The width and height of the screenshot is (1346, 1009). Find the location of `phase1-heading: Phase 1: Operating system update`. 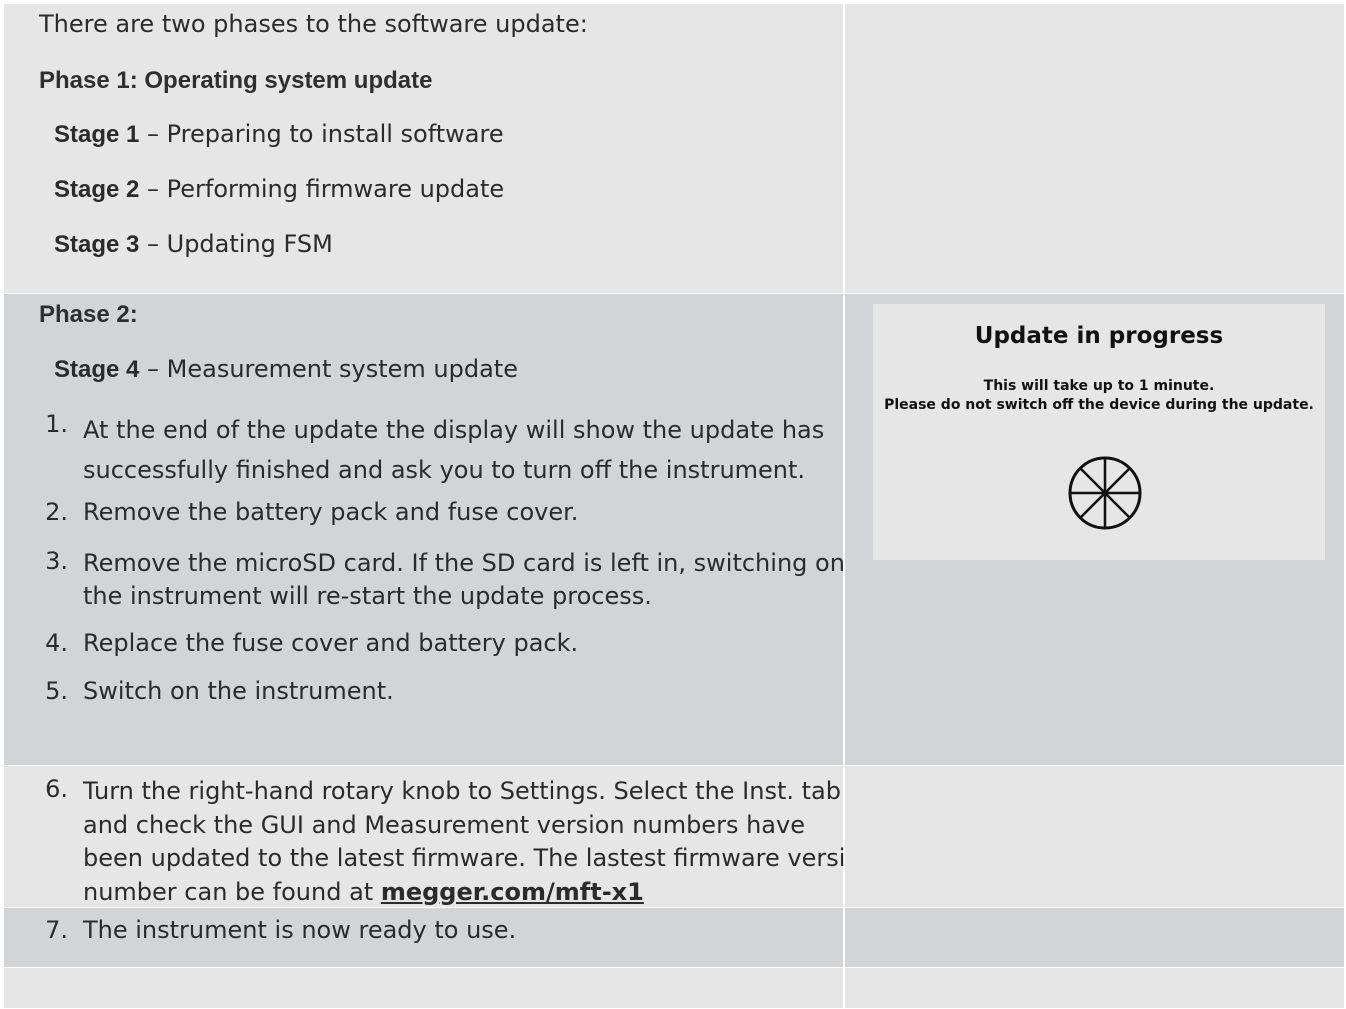

phase1-heading: Phase 1: Operating system update is located at coordinates (236, 80).